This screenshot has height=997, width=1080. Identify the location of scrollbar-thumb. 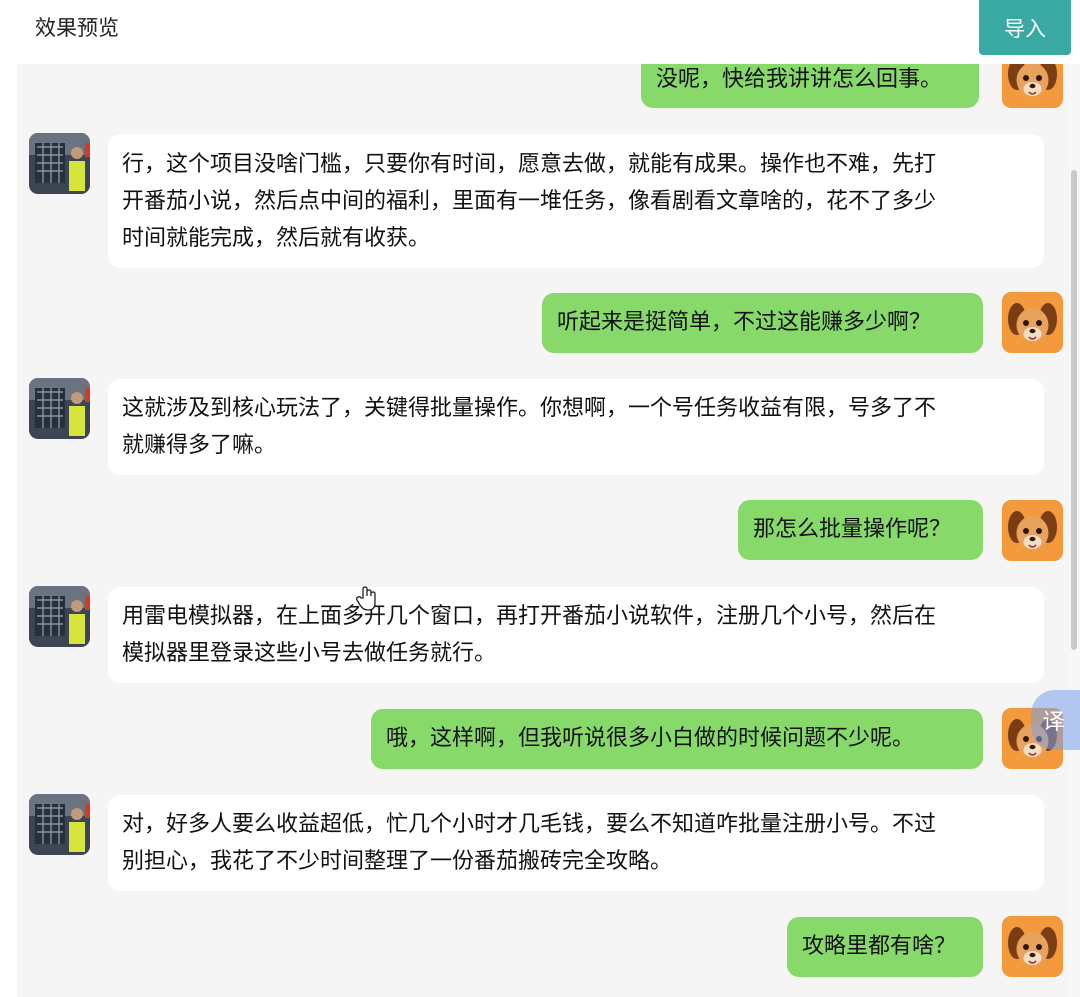
(1074, 410).